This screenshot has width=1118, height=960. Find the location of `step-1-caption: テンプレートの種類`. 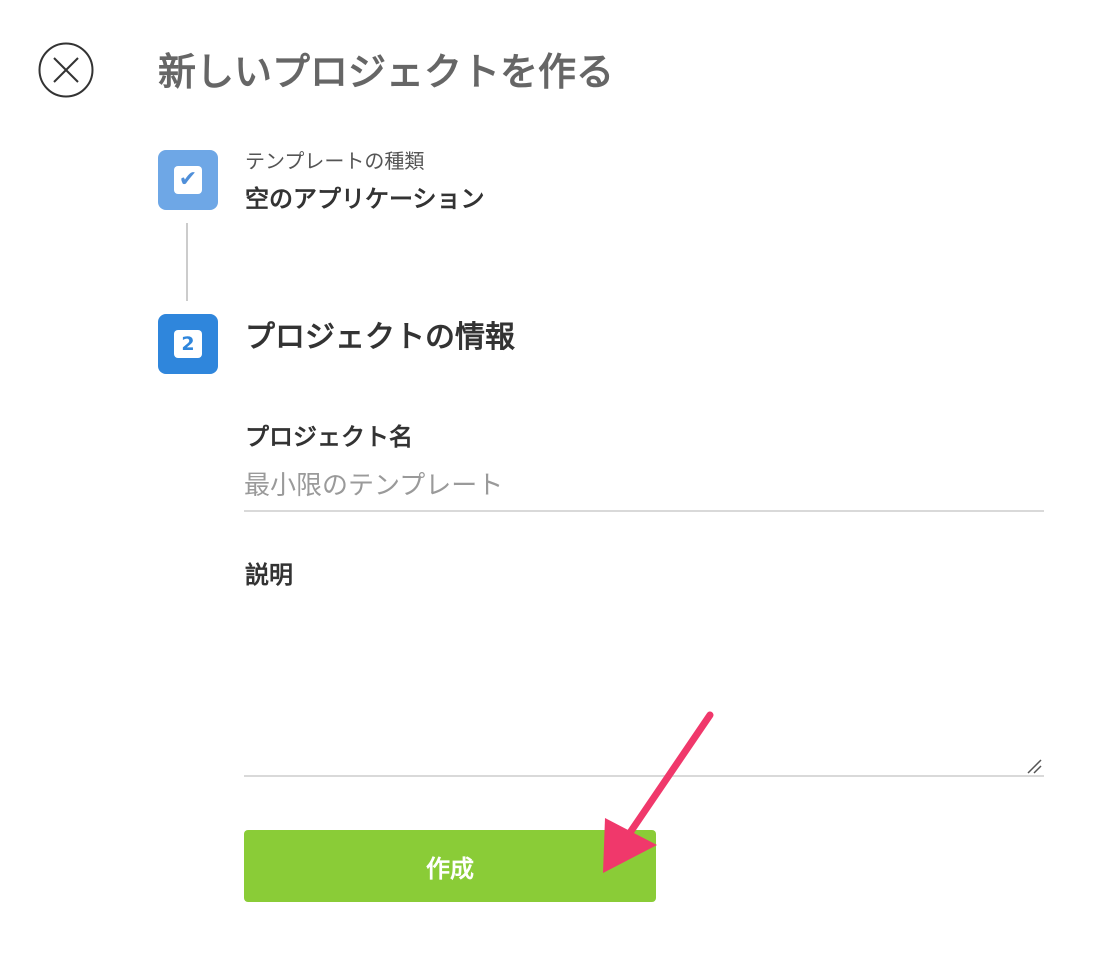

step-1-caption: テンプレートの種類 is located at coordinates (335, 161).